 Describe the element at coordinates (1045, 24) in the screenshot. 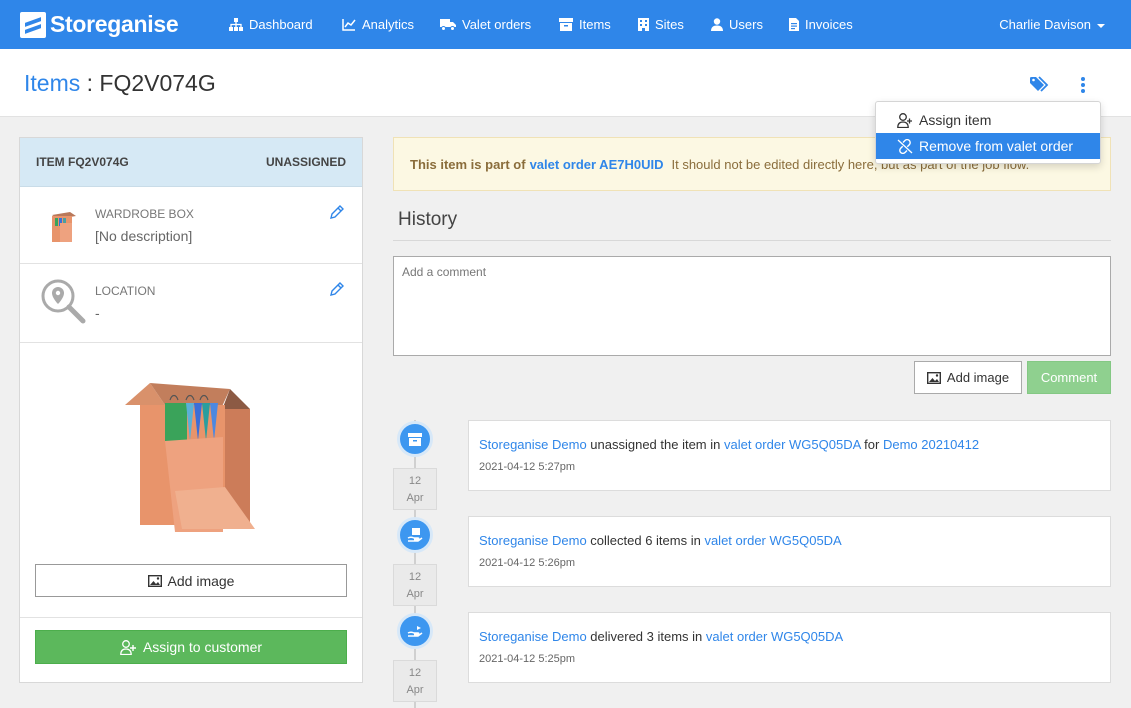

I see `user-name: Charlie Davison` at that location.